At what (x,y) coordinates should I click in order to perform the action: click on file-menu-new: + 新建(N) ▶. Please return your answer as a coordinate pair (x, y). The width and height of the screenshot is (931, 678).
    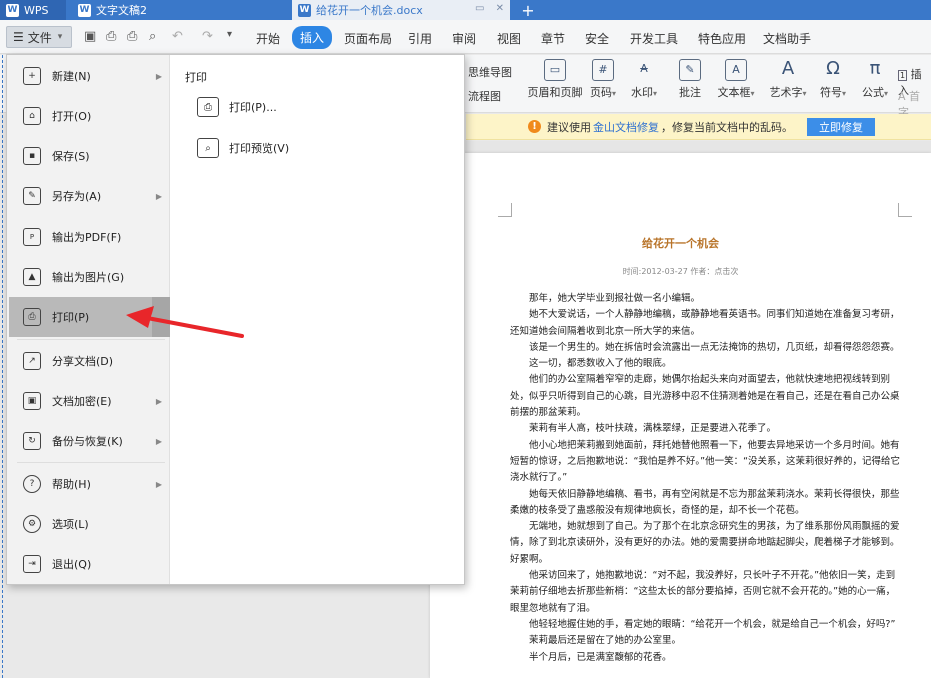
    Looking at the image, I should click on (89, 76).